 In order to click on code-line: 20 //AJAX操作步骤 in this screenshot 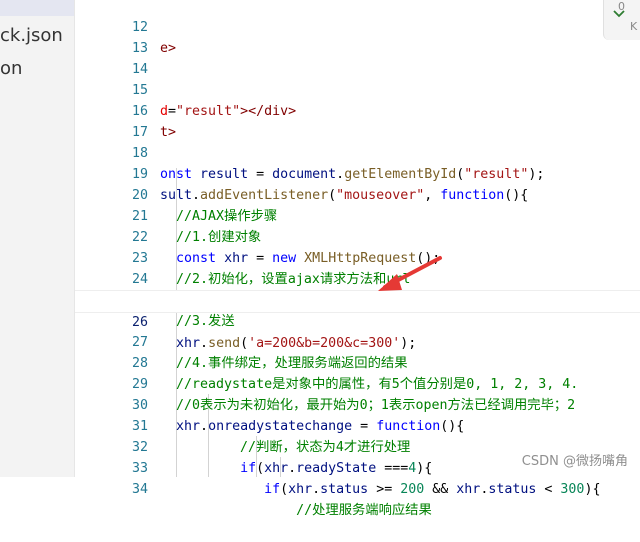, I will do `click(357, 194)`.